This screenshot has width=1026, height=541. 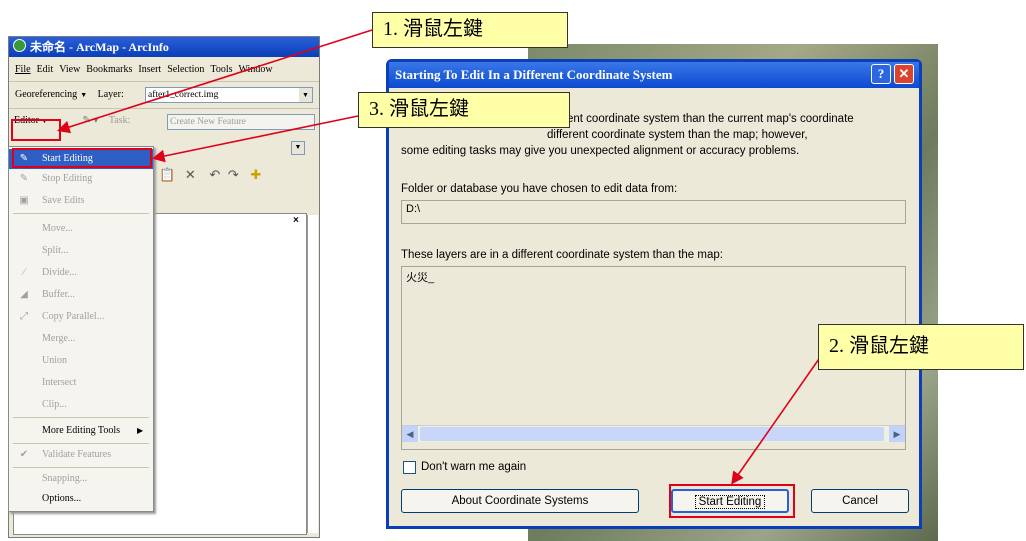 I want to click on callout-step-1: 1. 滑鼠左鍵, so click(x=470, y=30).